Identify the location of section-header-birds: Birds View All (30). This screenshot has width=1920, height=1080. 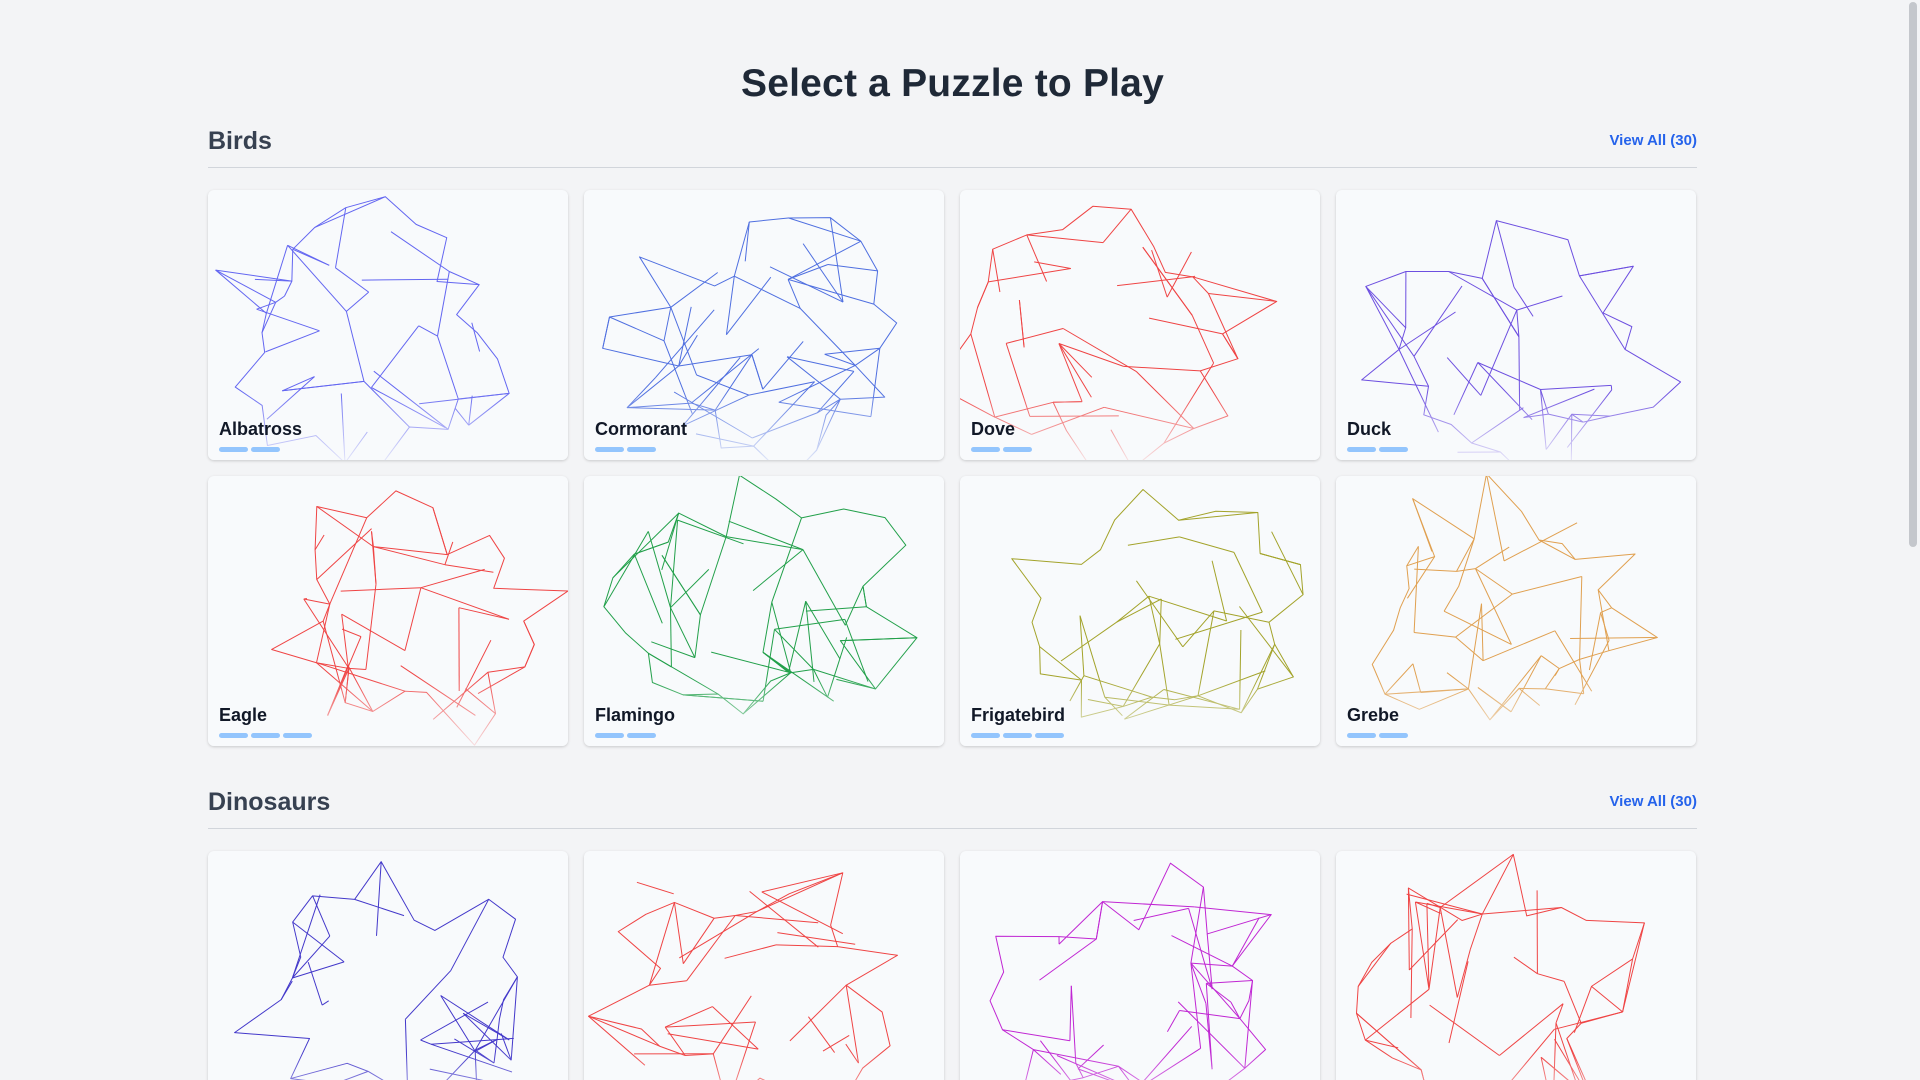
(952, 147).